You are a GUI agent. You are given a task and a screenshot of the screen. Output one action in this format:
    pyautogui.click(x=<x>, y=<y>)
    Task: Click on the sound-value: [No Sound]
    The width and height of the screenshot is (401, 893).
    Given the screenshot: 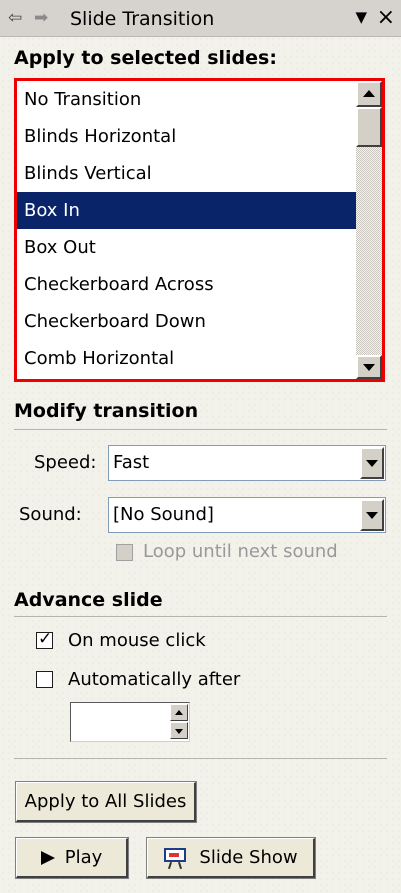 What is the action you would take?
    pyautogui.click(x=163, y=514)
    